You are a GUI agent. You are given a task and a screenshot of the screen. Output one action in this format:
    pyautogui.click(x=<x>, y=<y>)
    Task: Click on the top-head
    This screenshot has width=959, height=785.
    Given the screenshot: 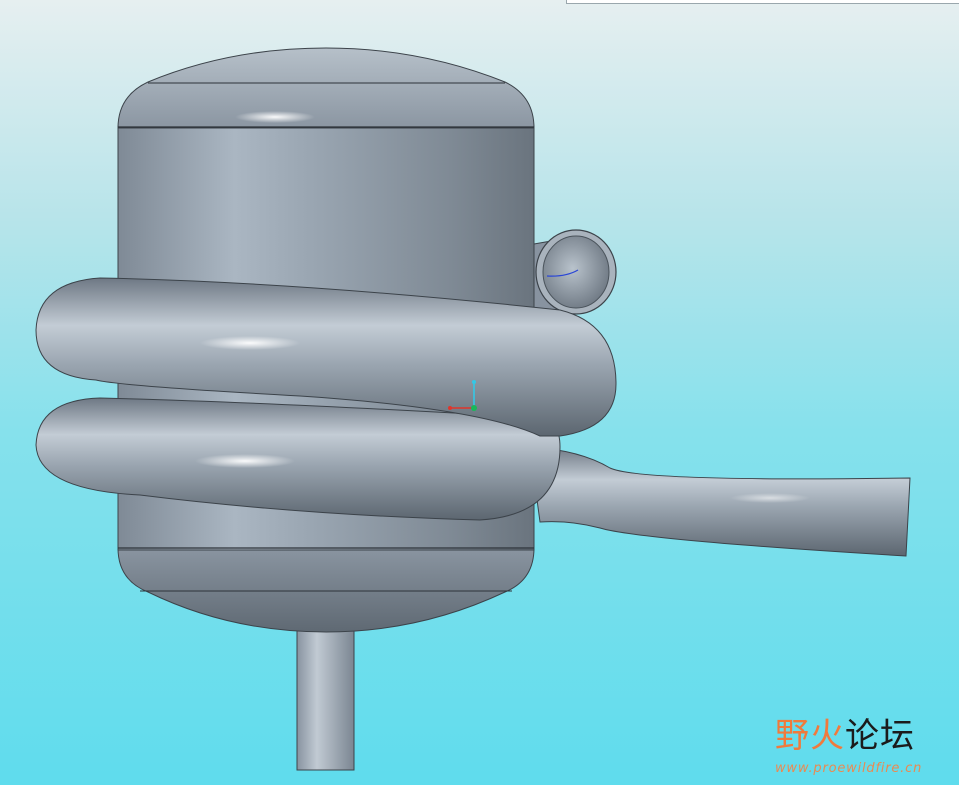 What is the action you would take?
    pyautogui.click(x=326, y=88)
    